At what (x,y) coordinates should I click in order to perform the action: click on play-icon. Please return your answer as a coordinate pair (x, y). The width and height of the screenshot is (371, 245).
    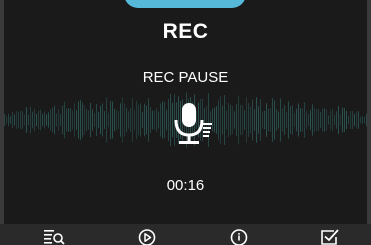
    Looking at the image, I should click on (147, 237).